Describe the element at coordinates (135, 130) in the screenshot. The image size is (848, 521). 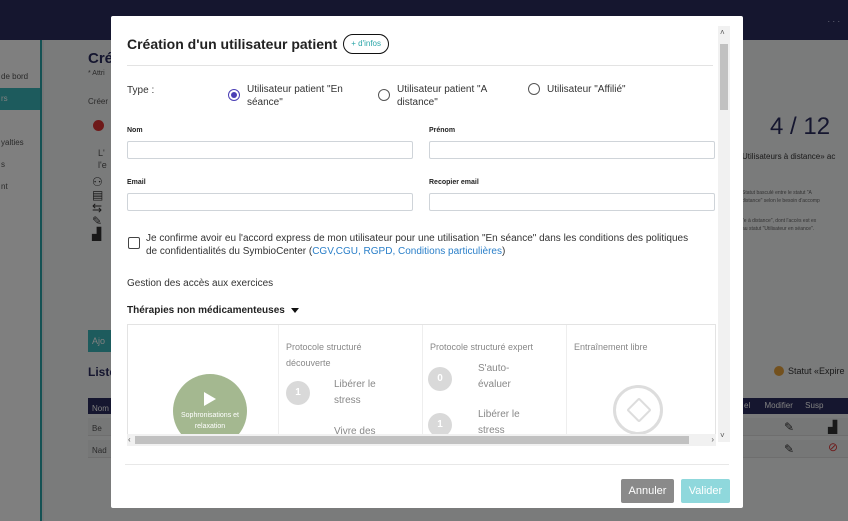
I see `nom-label: Nom` at that location.